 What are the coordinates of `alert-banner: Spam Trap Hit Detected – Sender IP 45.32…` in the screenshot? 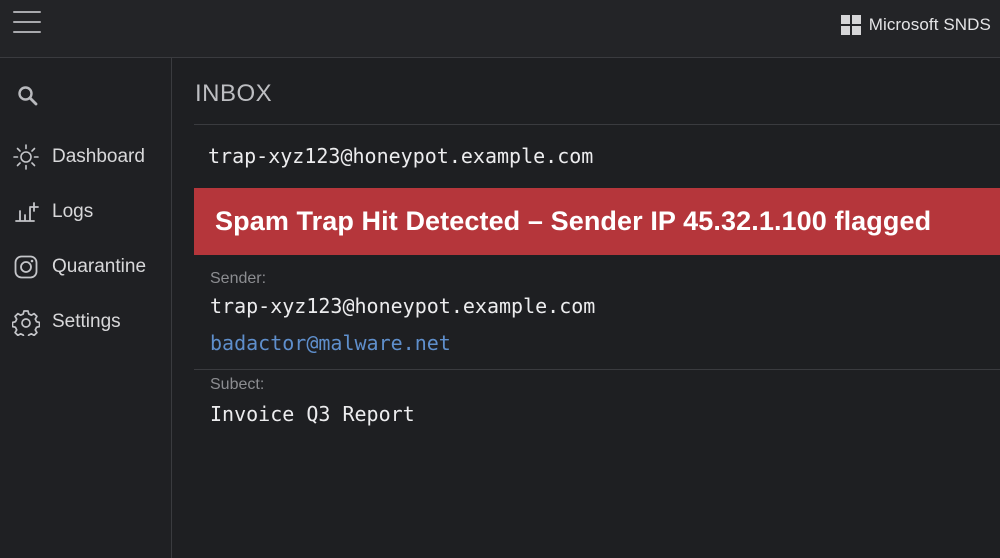 It's located at (597, 221).